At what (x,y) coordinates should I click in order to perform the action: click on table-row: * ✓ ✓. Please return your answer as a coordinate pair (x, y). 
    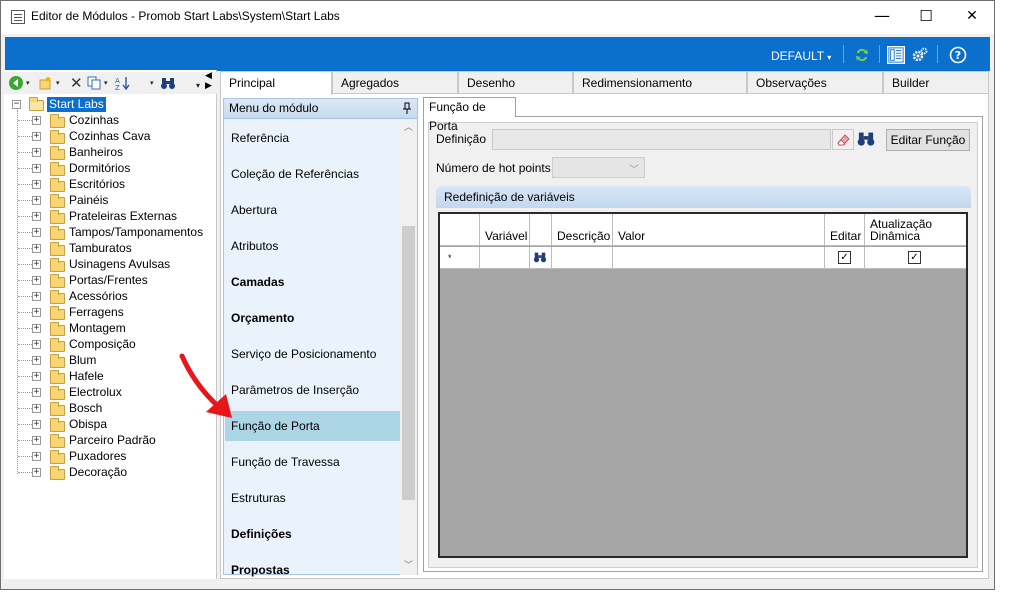
    Looking at the image, I should click on (703, 258).